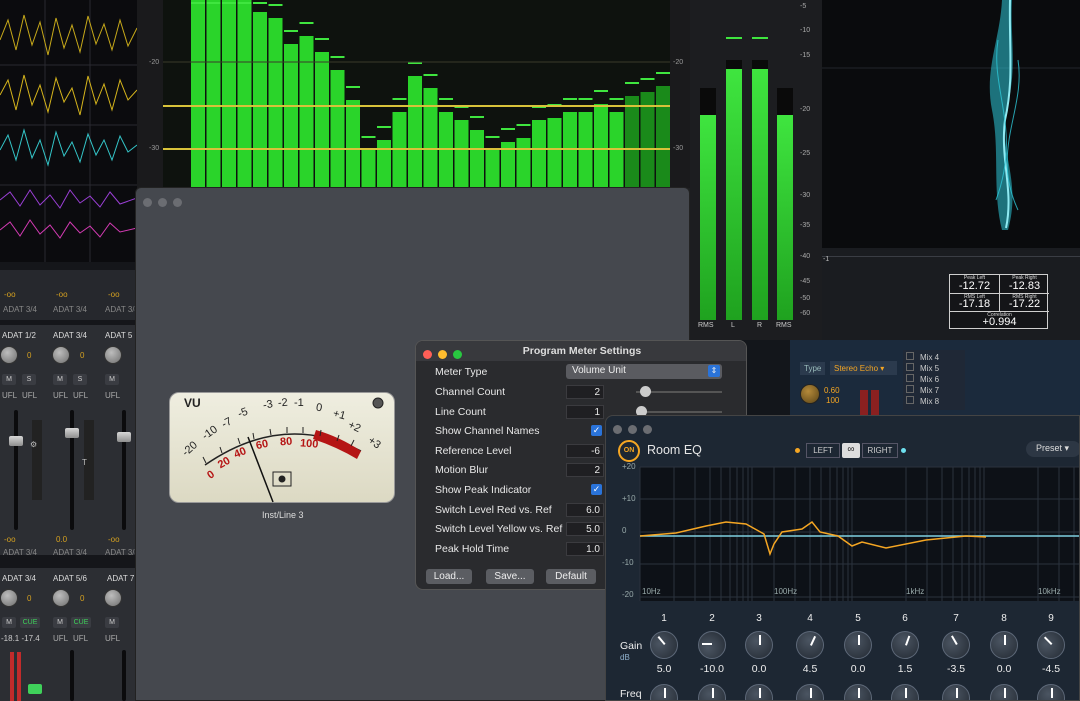 Image resolution: width=1080 pixels, height=701 pixels. What do you see at coordinates (712, 618) in the screenshot?
I see `band-number: 2` at bounding box center [712, 618].